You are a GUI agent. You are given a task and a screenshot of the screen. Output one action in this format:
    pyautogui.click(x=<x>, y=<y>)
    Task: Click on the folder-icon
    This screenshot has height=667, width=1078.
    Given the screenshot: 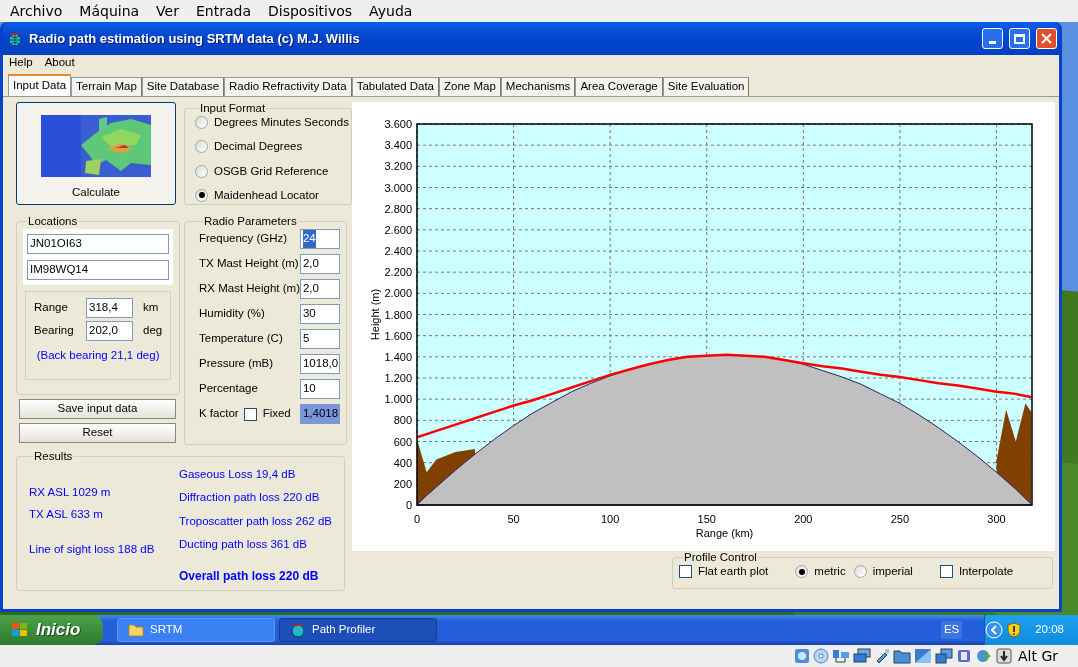 What is the action you would take?
    pyautogui.click(x=902, y=656)
    